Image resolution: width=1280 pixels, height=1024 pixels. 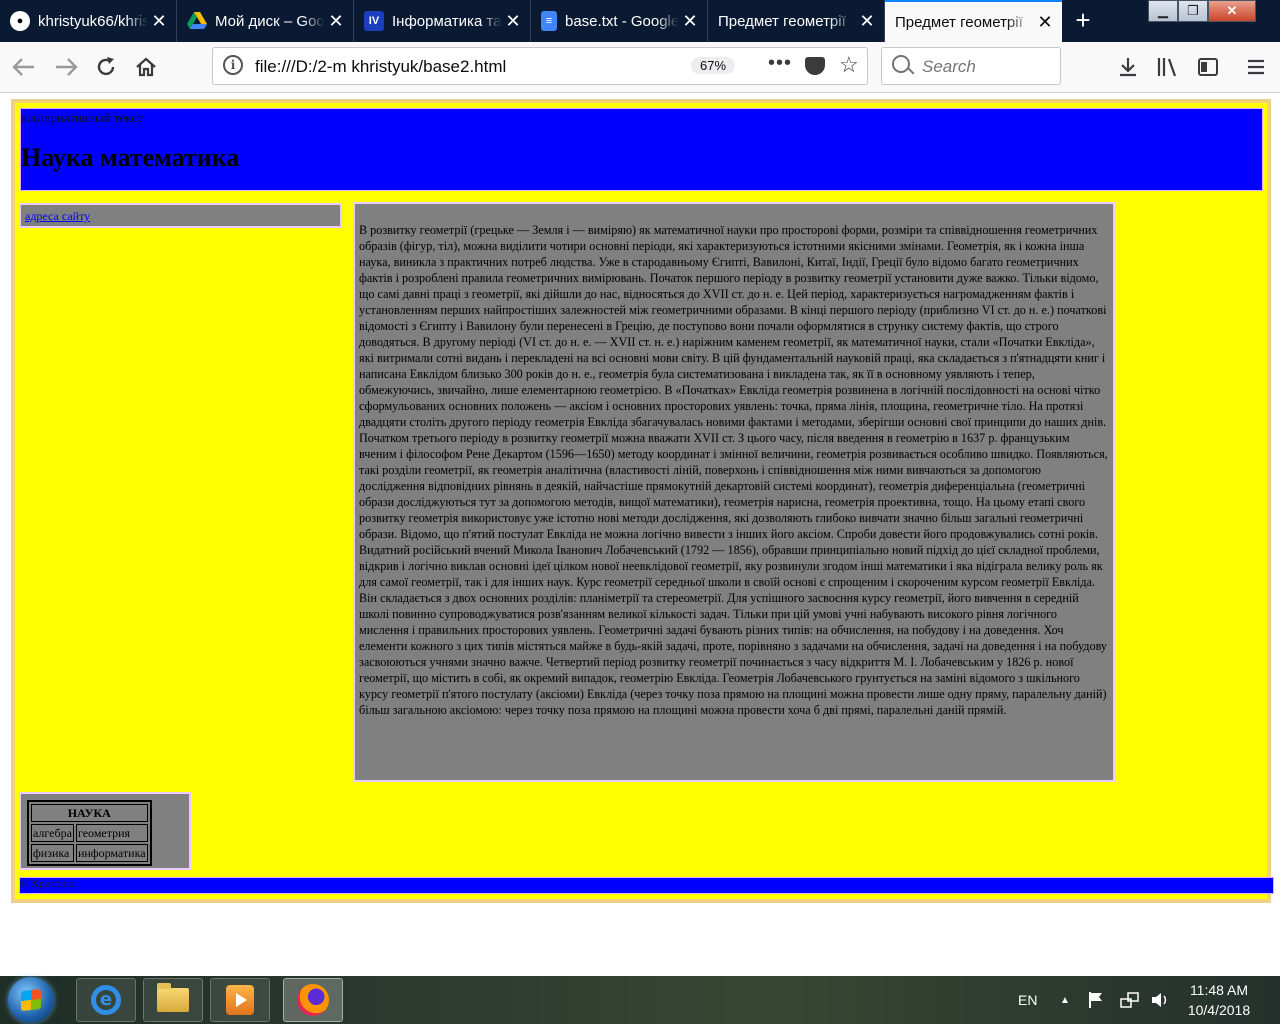 I want to click on window-controls: ▁ ❐ ✕, so click(x=1202, y=11).